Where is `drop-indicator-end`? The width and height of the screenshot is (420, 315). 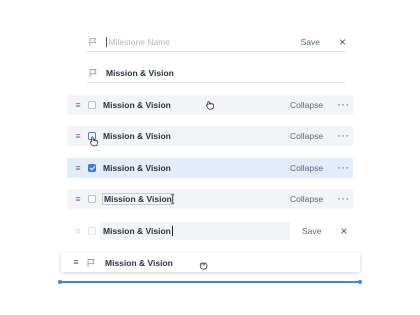
drop-indicator-end is located at coordinates (360, 282).